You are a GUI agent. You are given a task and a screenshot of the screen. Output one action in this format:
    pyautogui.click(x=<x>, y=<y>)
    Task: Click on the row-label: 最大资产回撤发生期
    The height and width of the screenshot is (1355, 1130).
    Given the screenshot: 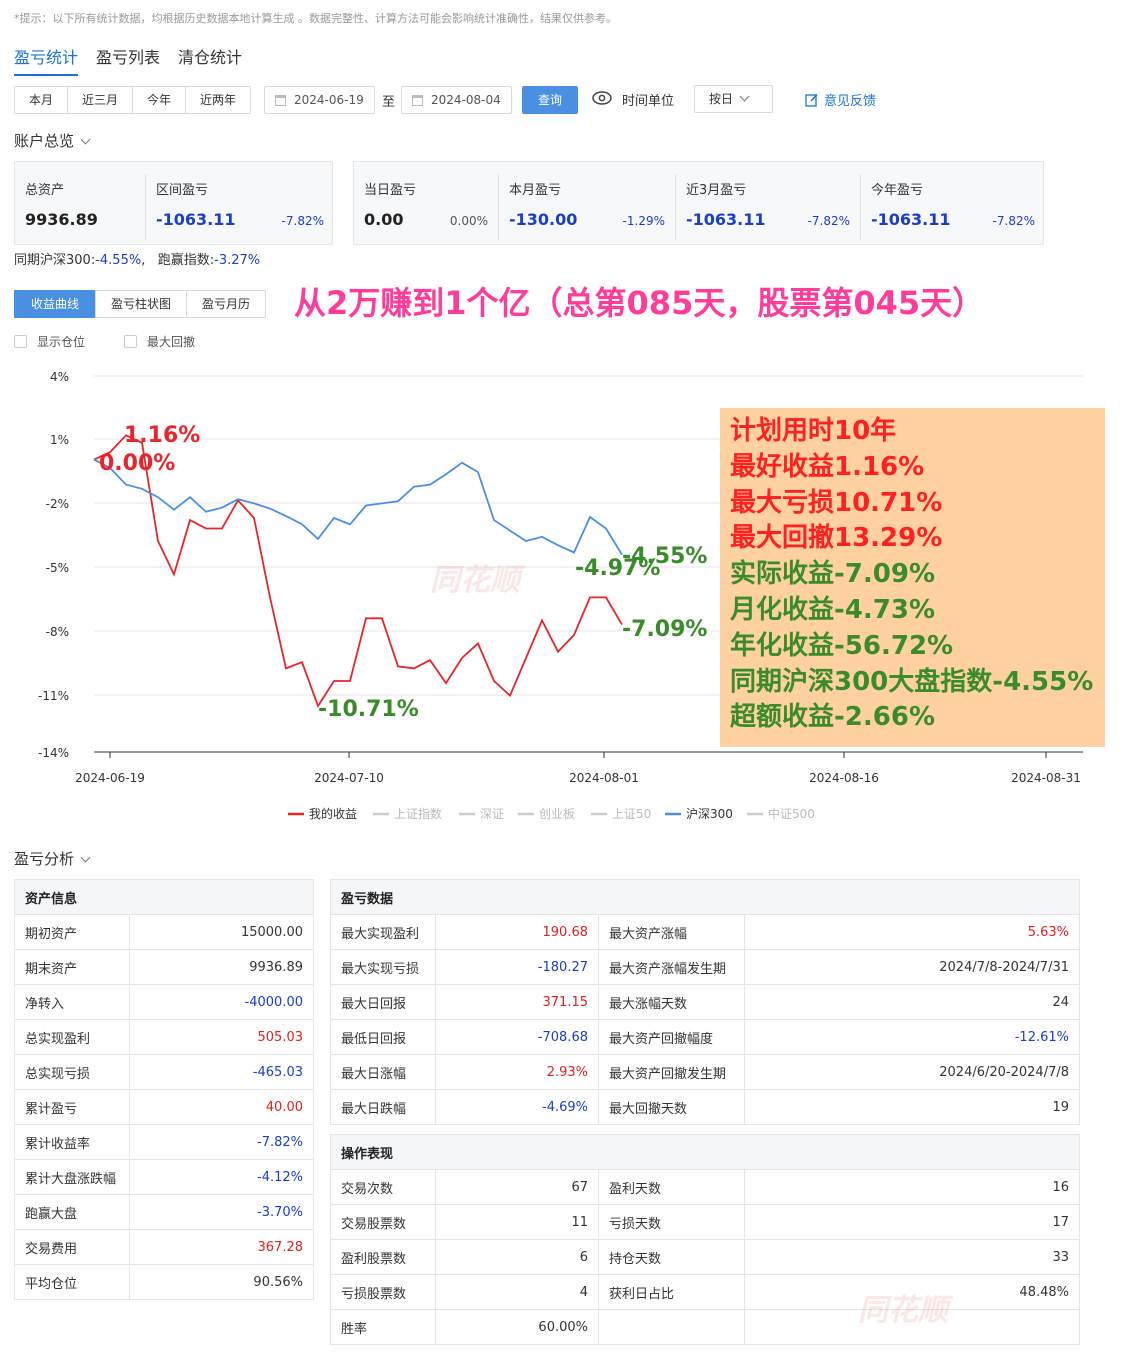 What is the action you would take?
    pyautogui.click(x=671, y=1072)
    